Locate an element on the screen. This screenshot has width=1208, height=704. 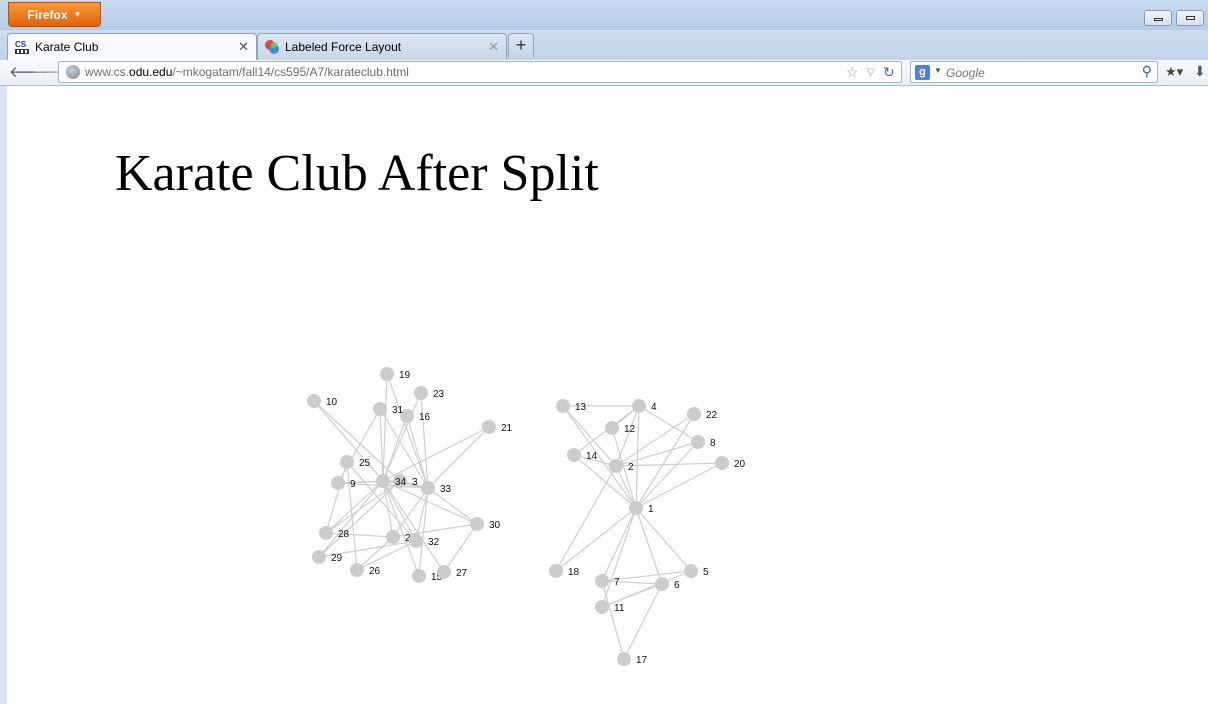
graph-node-1: 1 is located at coordinates (641, 508).